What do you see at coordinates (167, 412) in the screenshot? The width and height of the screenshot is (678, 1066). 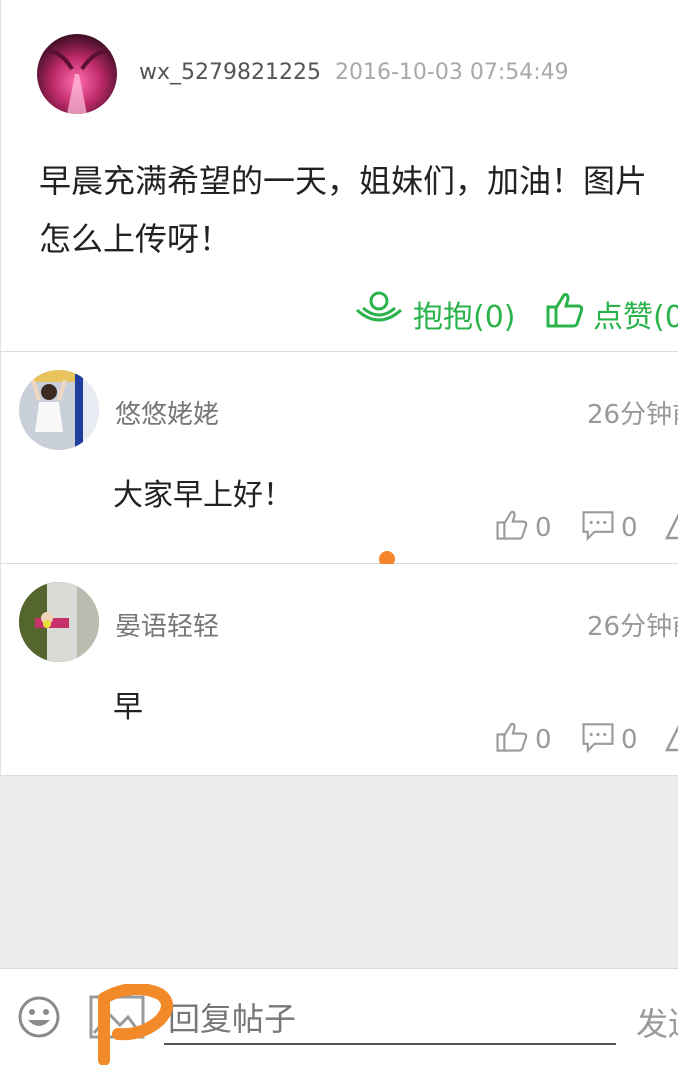 I see `commenter-name: 悠悠姥姥` at bounding box center [167, 412].